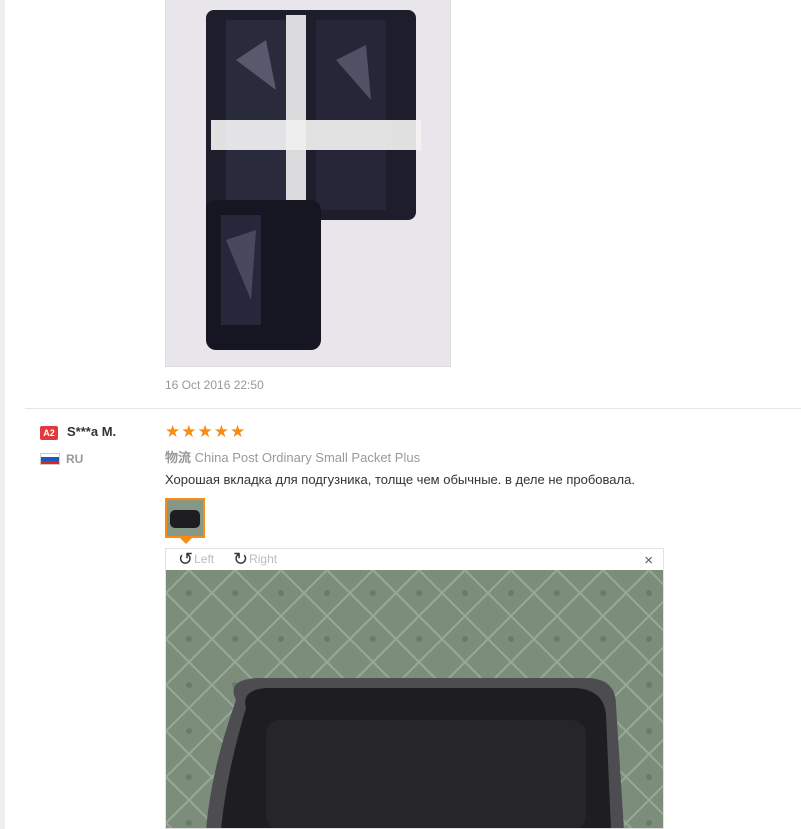 This screenshot has height=829, width=801. Describe the element at coordinates (2, 414) in the screenshot. I see `page-left-border` at that location.